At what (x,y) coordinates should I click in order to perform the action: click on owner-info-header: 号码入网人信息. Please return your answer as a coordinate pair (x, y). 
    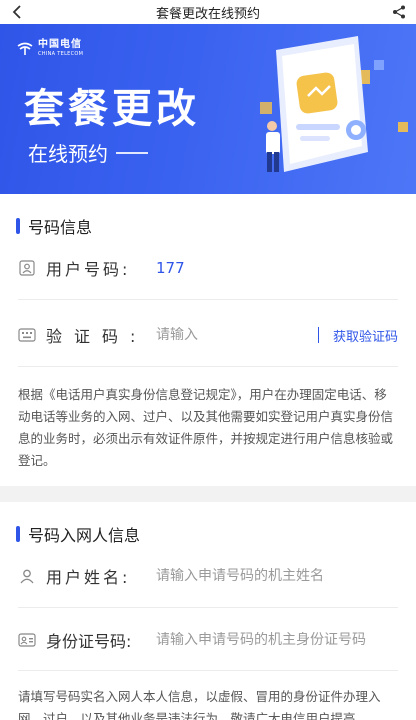
    Looking at the image, I should click on (78, 534).